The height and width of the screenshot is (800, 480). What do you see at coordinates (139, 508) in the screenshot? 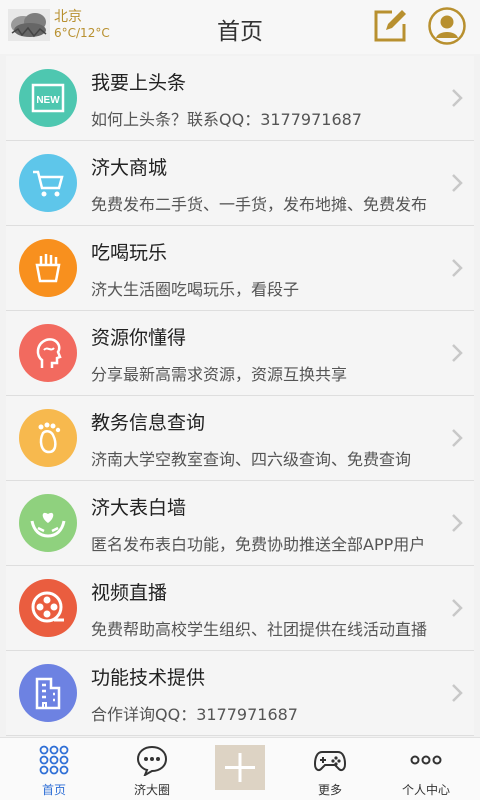
I see `item-title: 济大表白墙` at bounding box center [139, 508].